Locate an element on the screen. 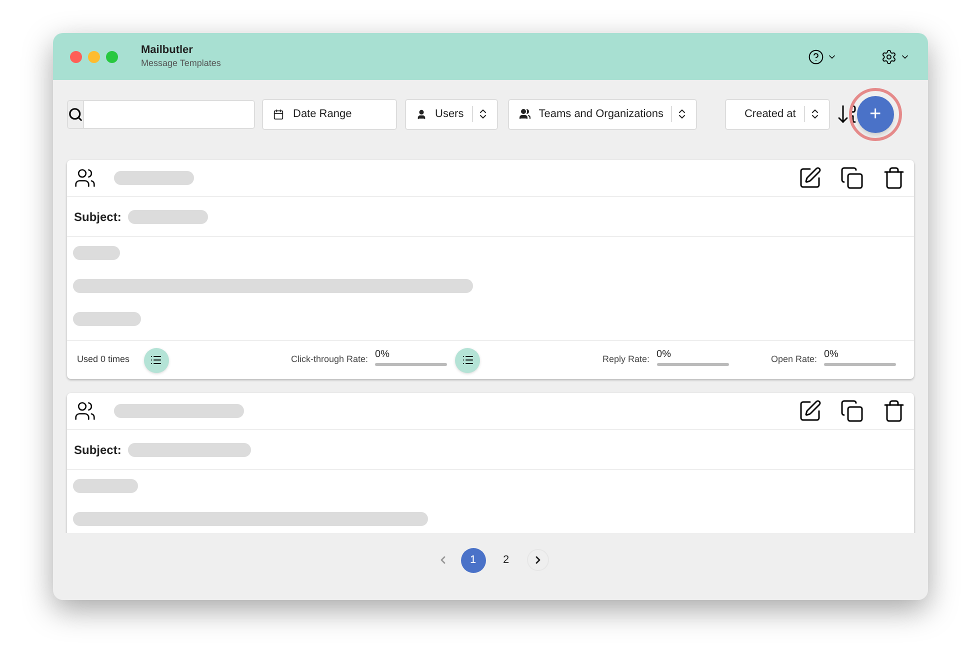 The height and width of the screenshot is (666, 979). calendar-icon is located at coordinates (278, 114).